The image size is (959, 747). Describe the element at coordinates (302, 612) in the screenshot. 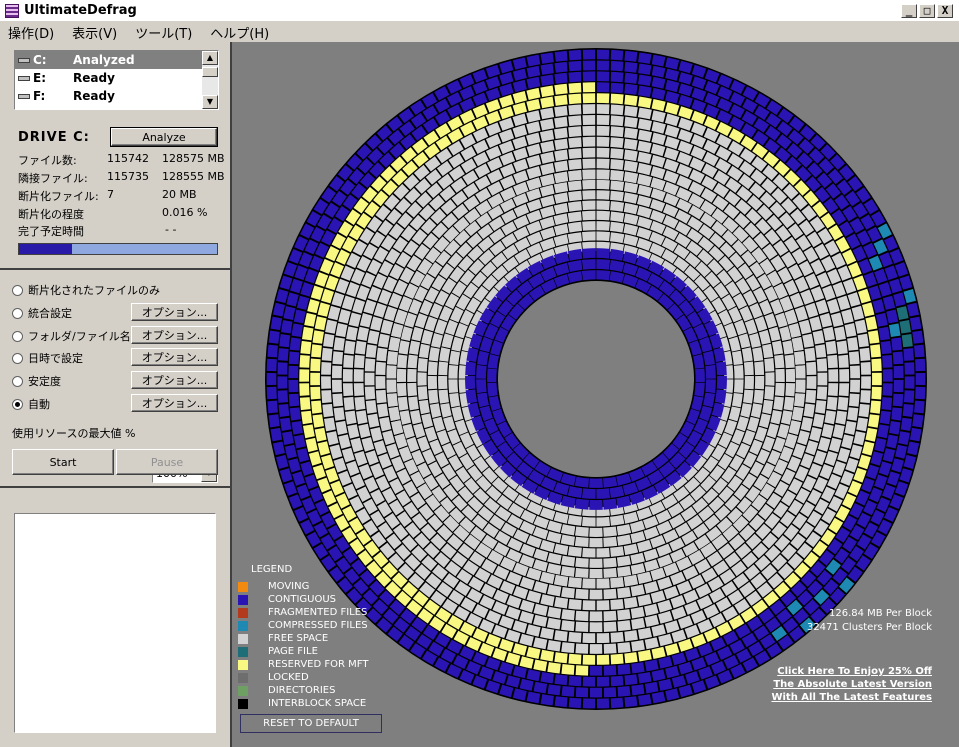

I see `legend-item: FRAGMENTED FILES` at that location.